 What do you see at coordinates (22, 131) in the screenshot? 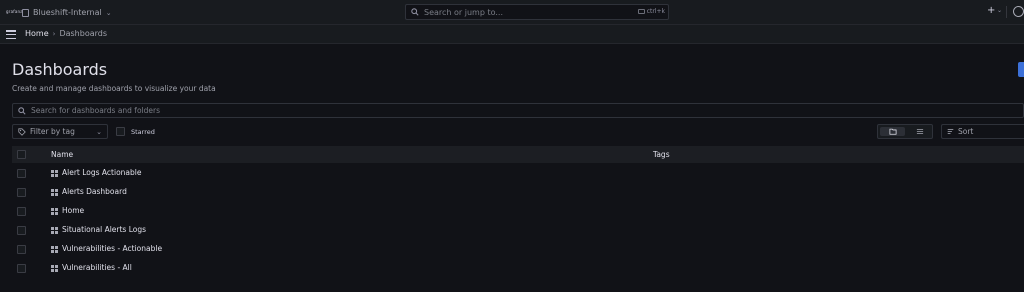
I see `tag-icon` at bounding box center [22, 131].